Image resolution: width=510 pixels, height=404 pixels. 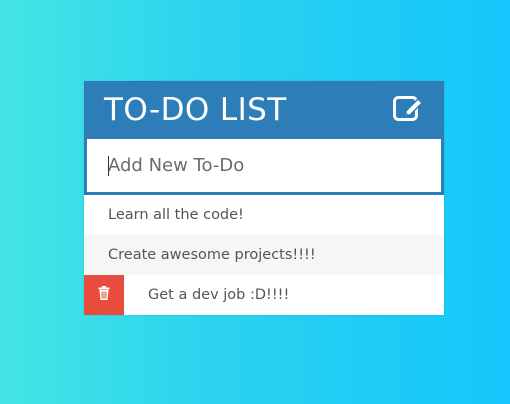 What do you see at coordinates (108, 166) in the screenshot?
I see `text-caret` at bounding box center [108, 166].